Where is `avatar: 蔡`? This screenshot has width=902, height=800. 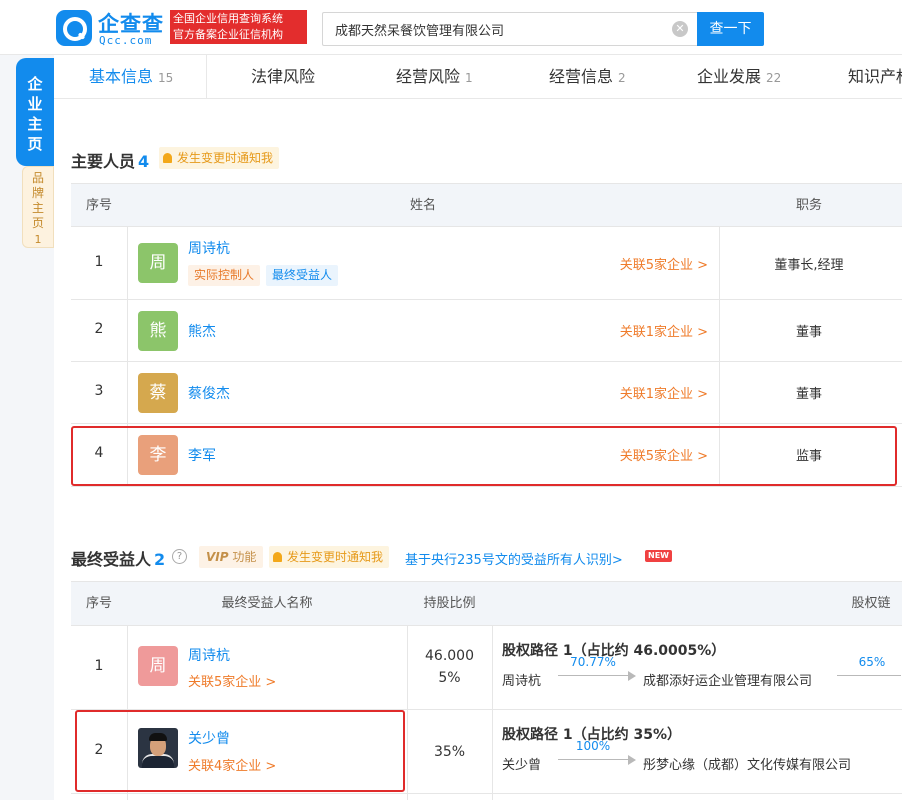
avatar: 蔡 is located at coordinates (158, 393).